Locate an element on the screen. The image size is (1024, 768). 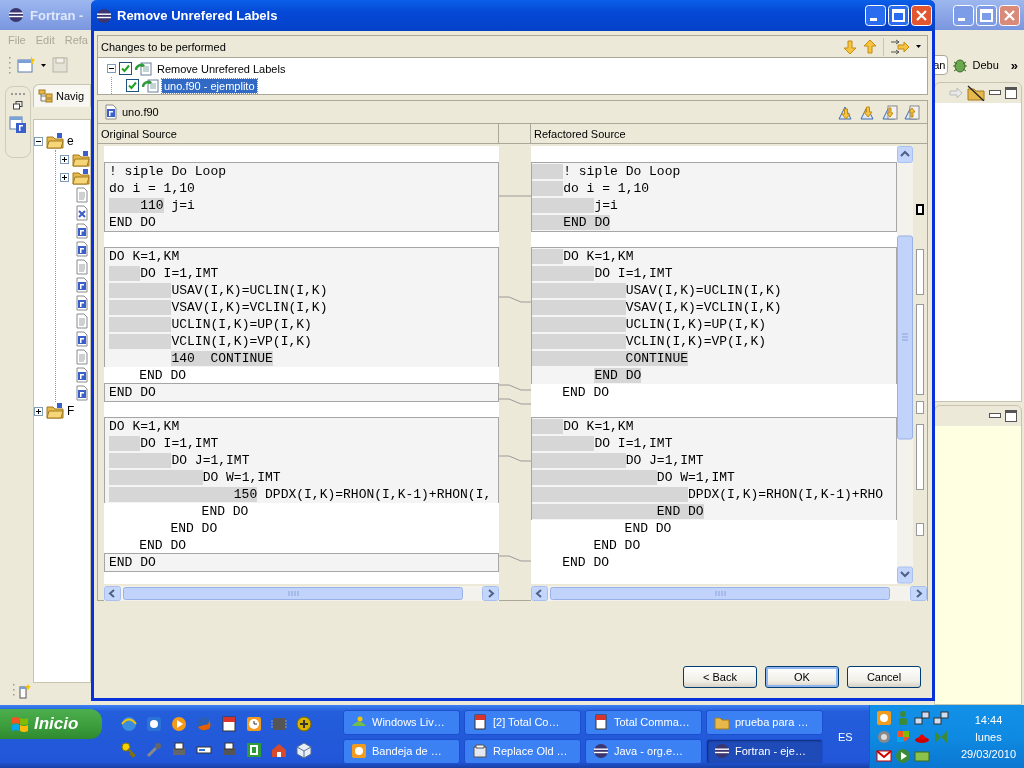
clock-day: lunes is located at coordinates (988, 736).